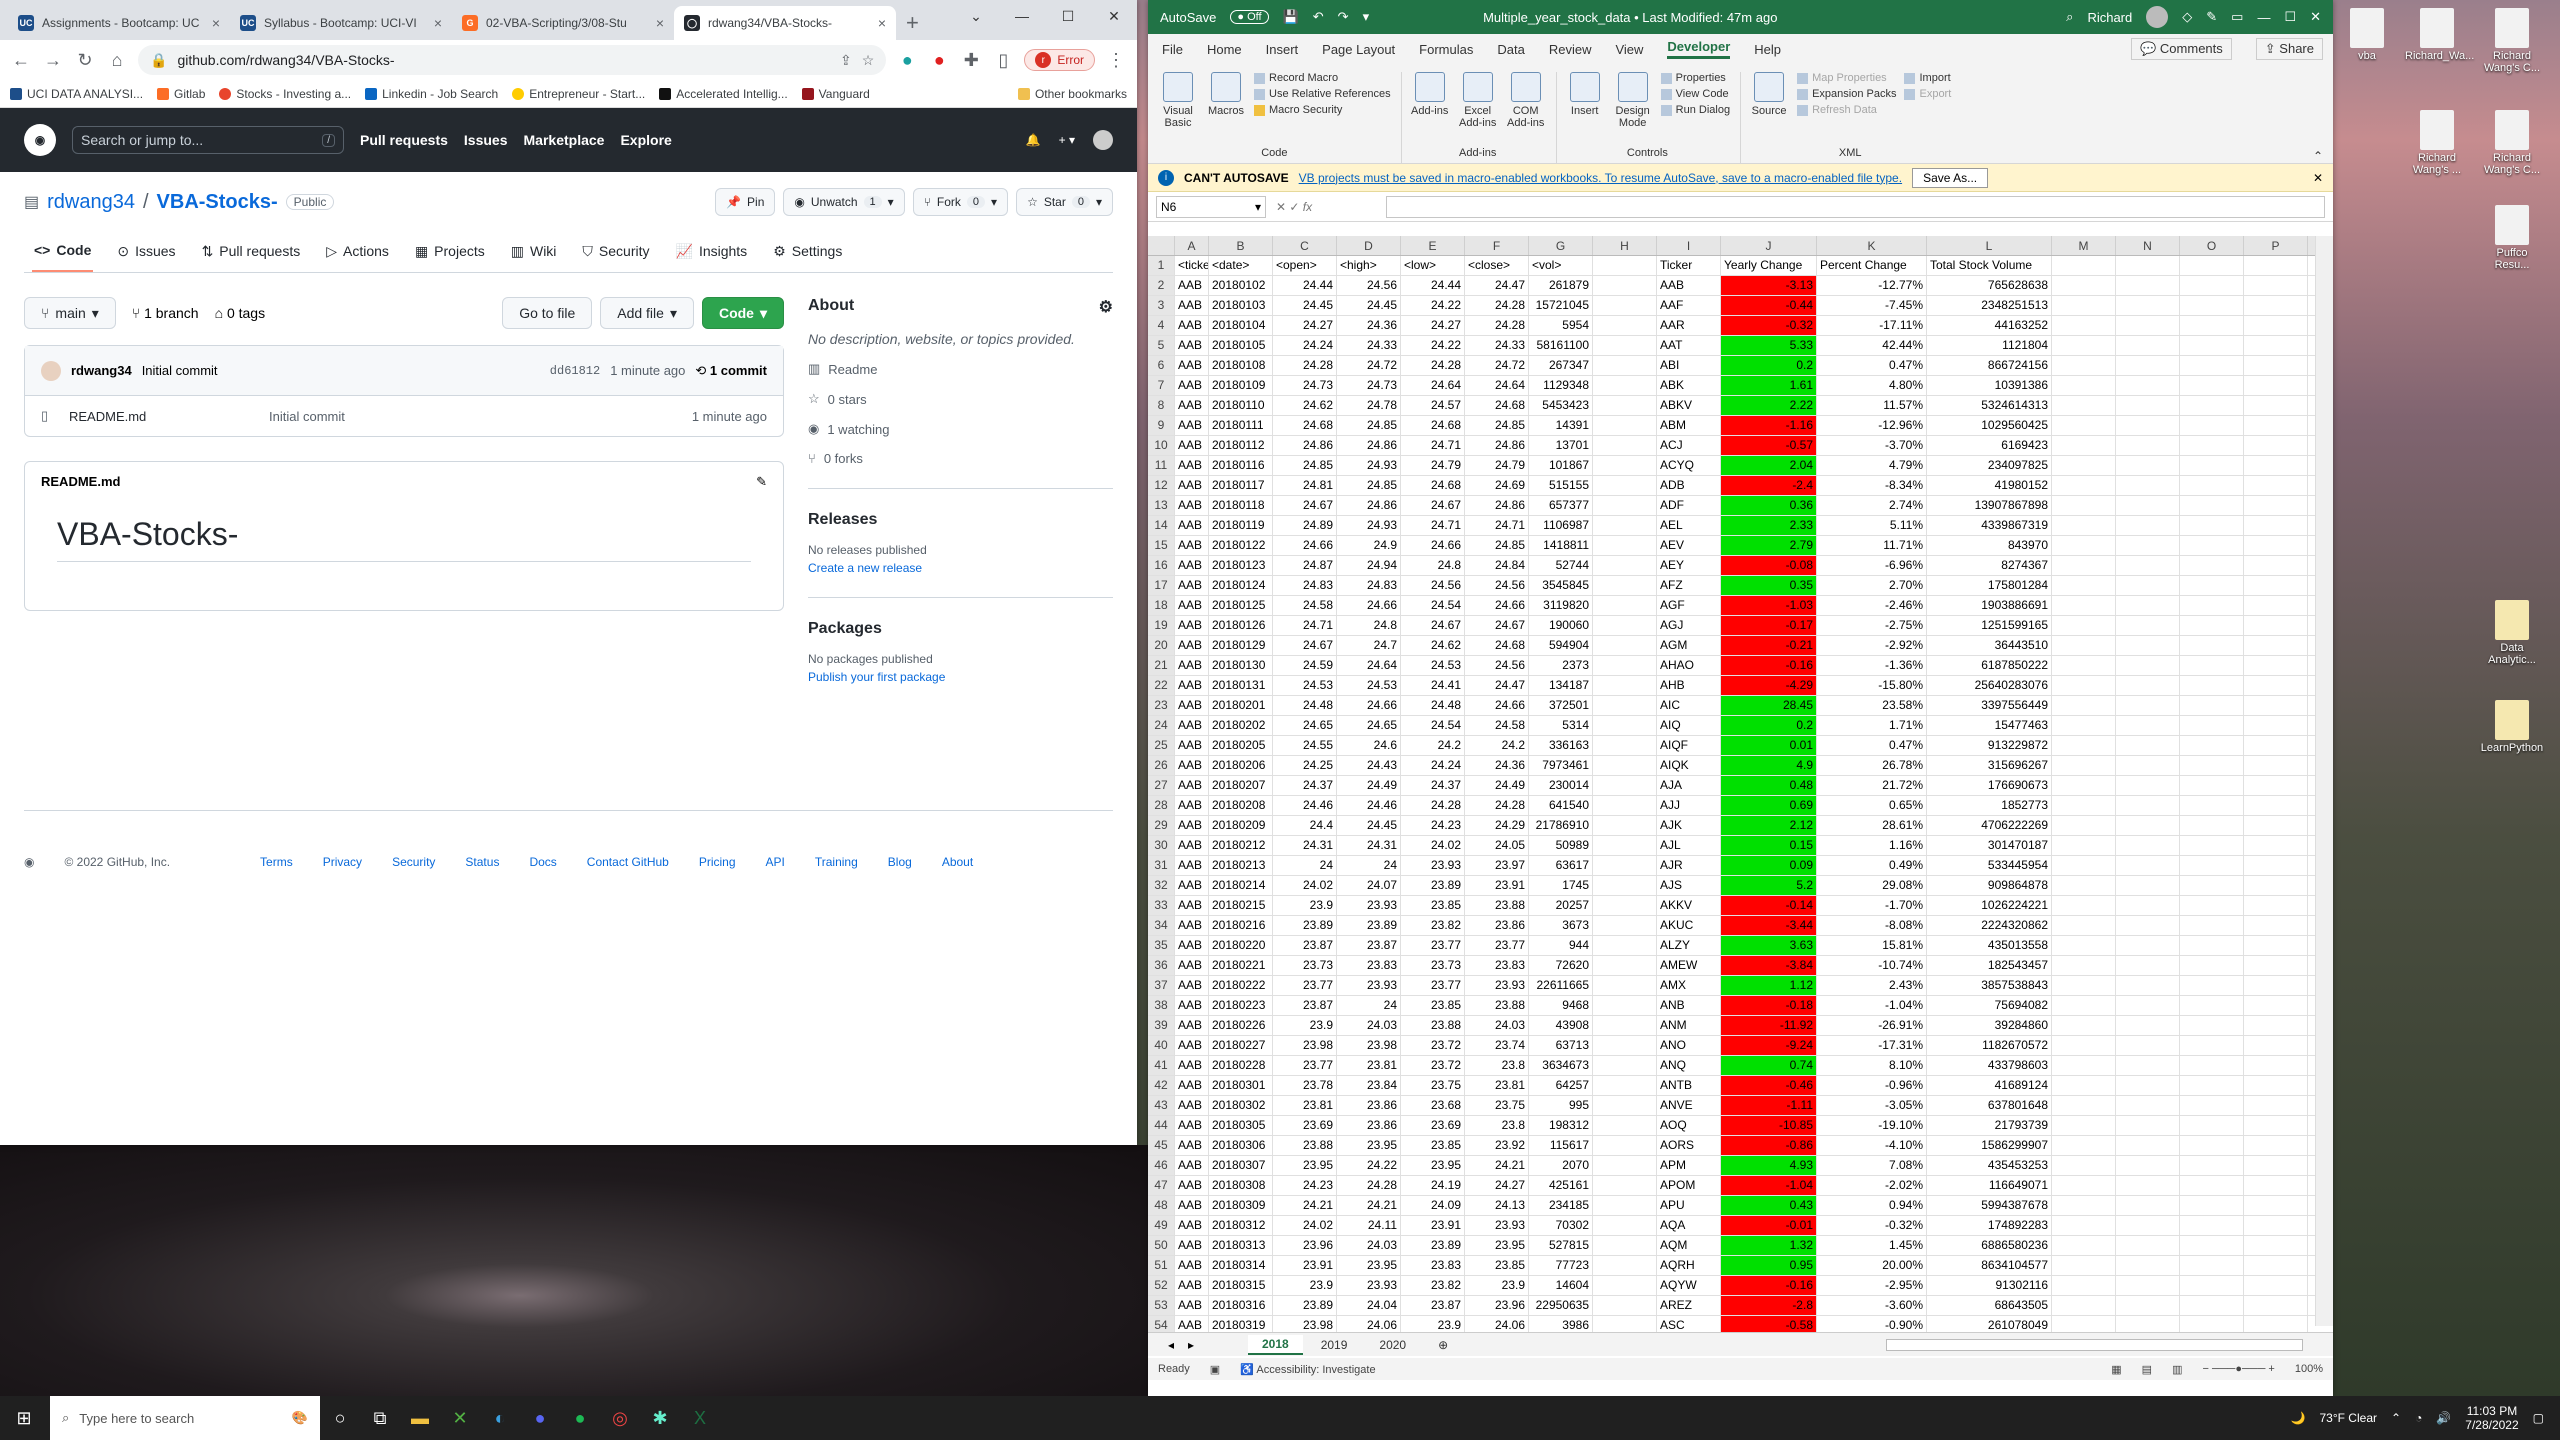  Describe the element at coordinates (1872, 985) in the screenshot. I see `cell: 2.43%` at that location.